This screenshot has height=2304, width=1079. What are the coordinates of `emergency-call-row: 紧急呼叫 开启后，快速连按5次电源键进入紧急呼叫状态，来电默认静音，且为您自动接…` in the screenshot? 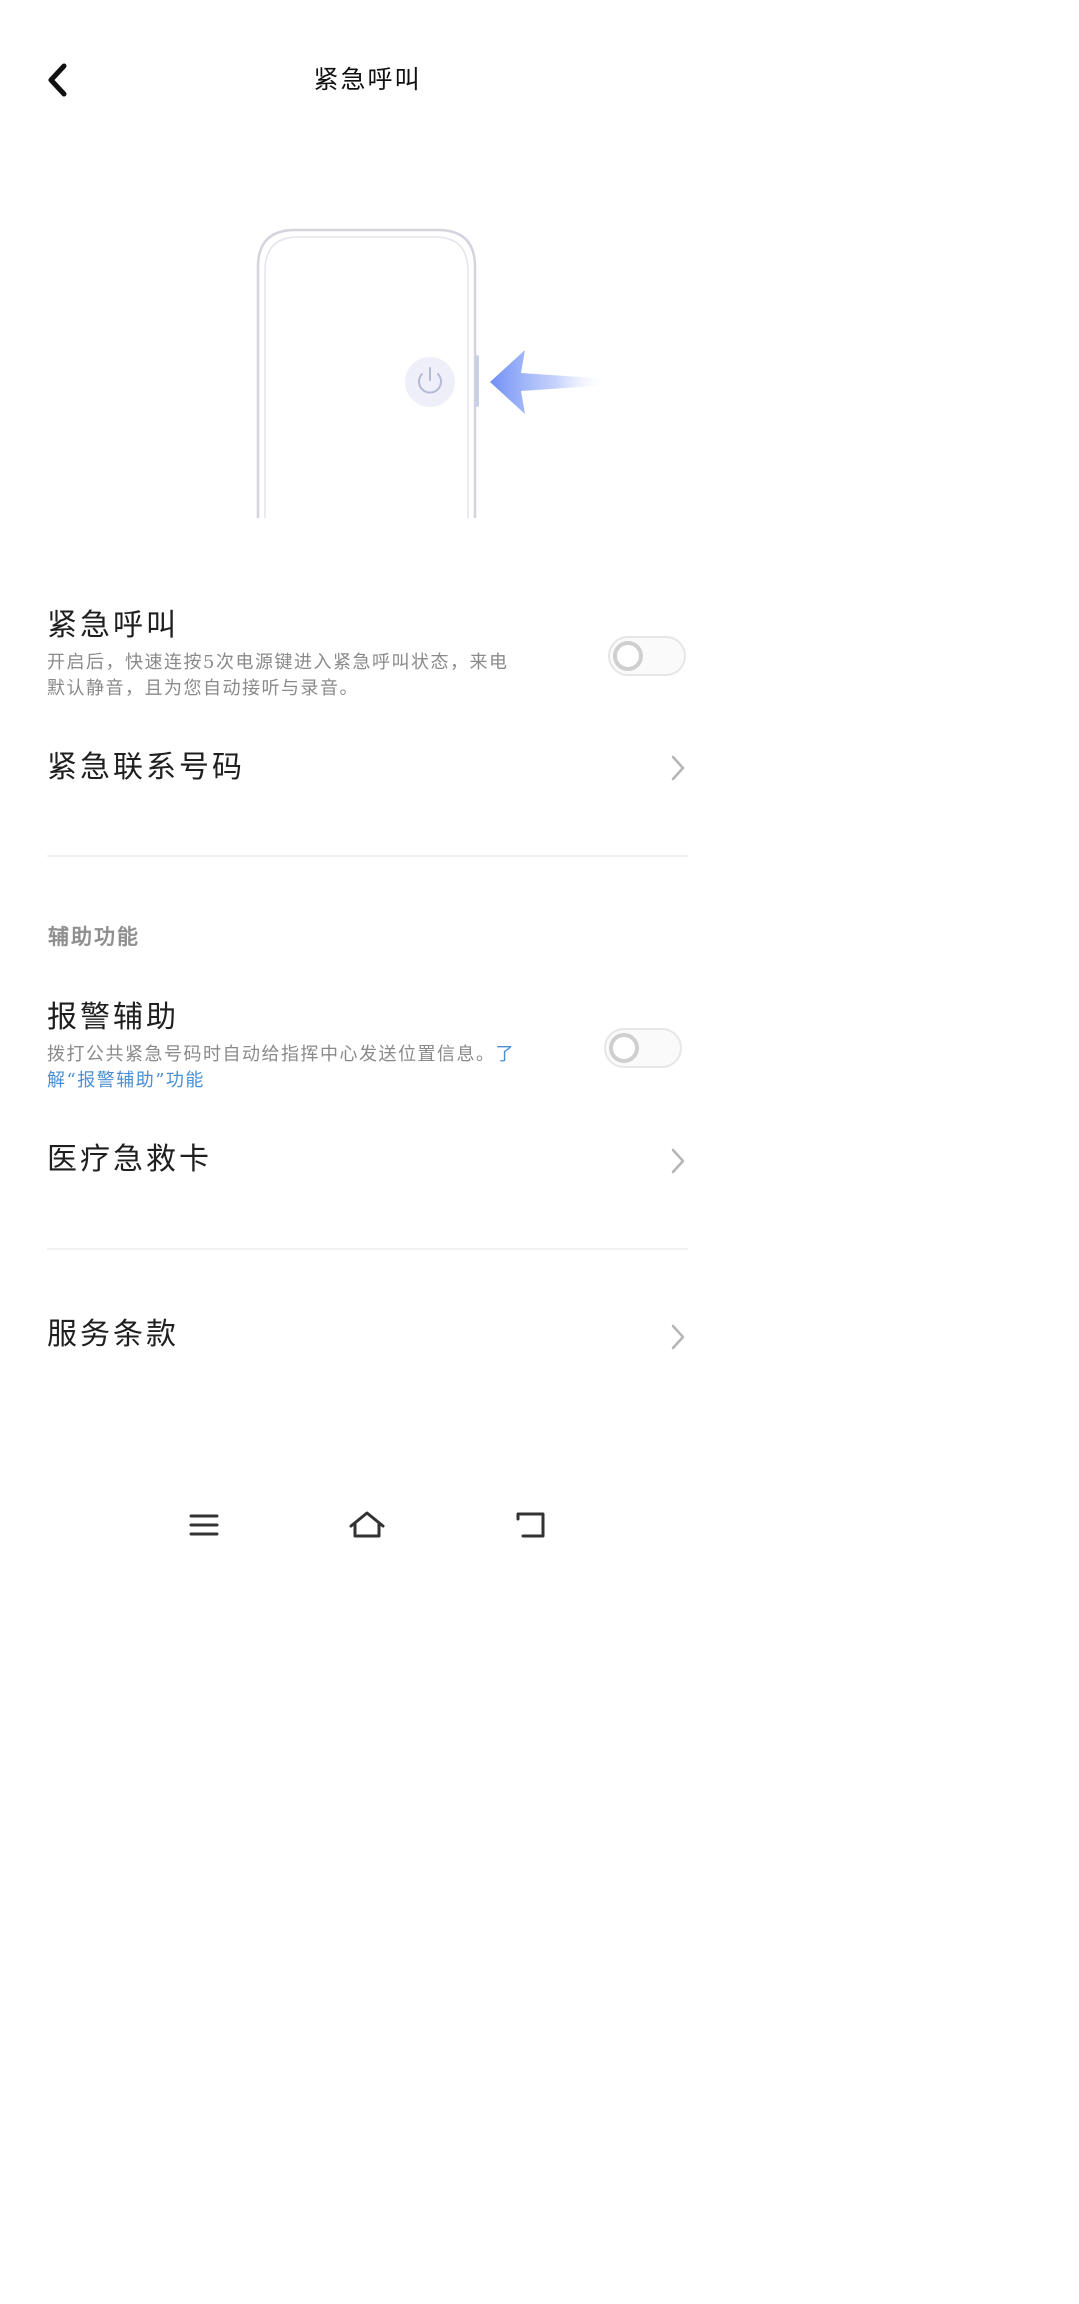 It's located at (367, 656).